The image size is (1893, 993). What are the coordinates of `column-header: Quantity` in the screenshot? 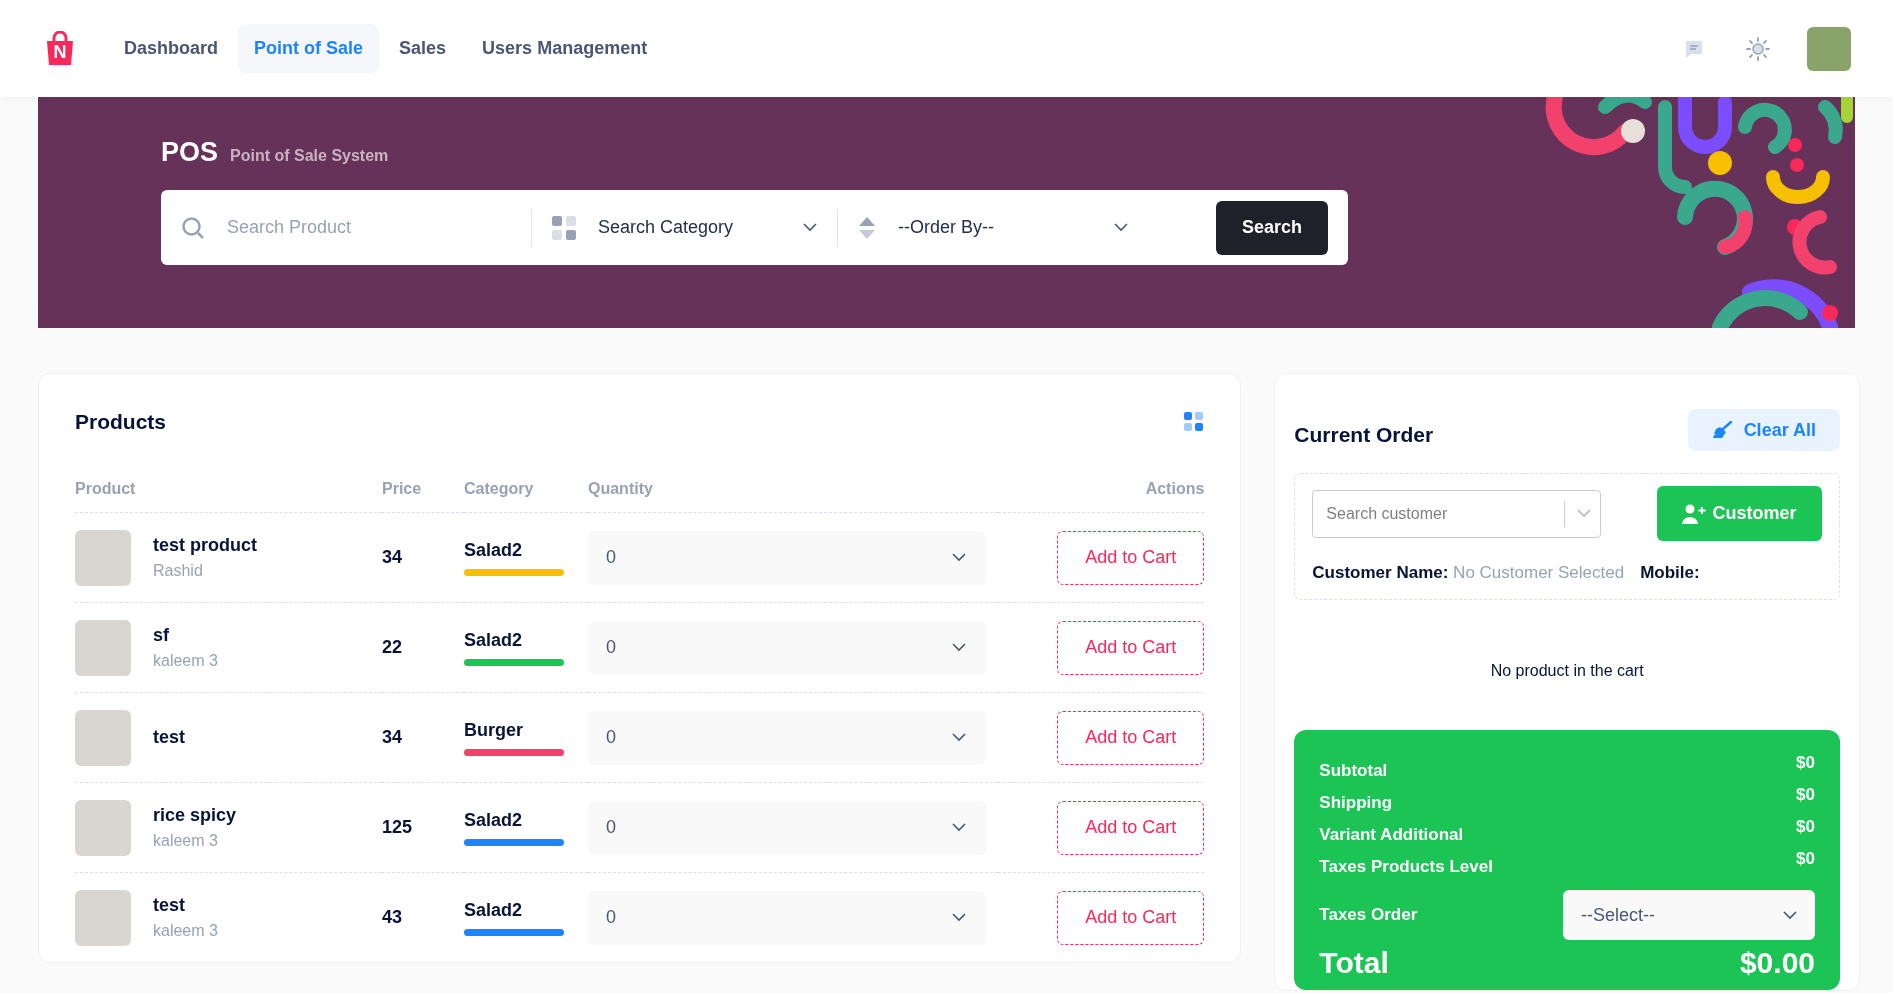 It's located at (621, 489).